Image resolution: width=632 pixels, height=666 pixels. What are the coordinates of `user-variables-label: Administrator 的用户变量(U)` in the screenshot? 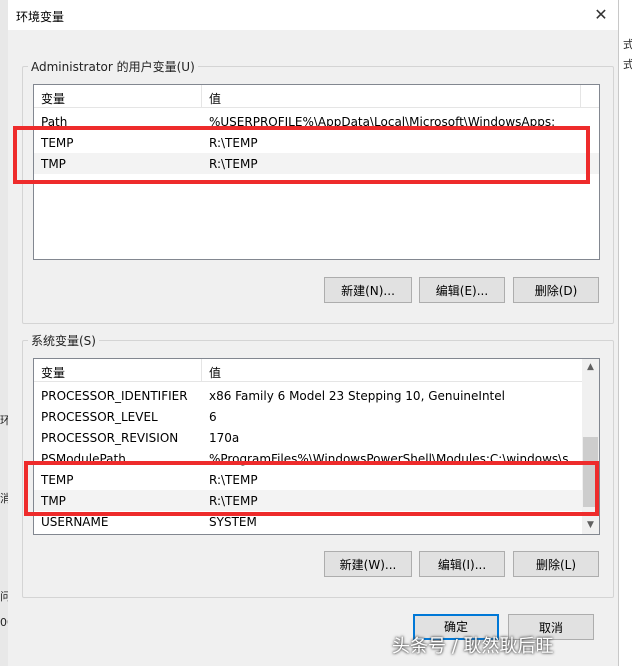 It's located at (113, 66).